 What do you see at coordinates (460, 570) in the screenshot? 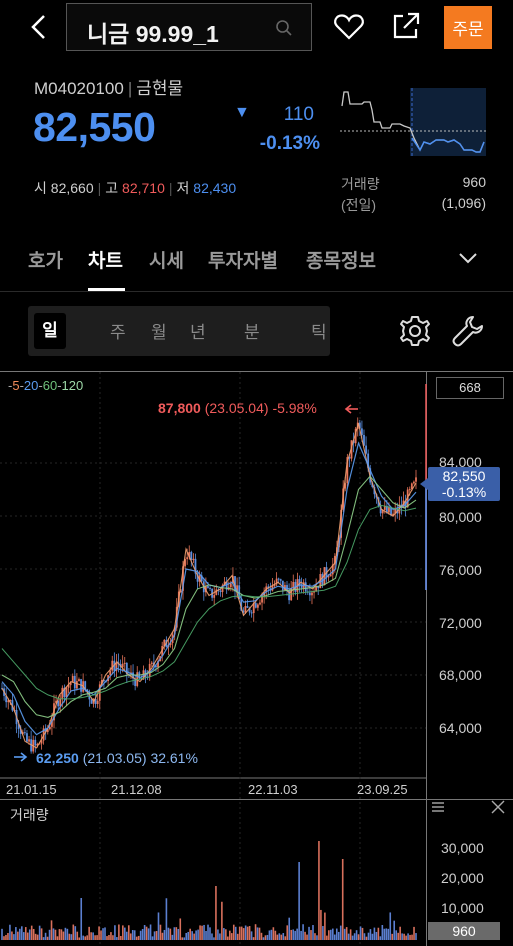
I see `y-axis-label: 76,000` at bounding box center [460, 570].